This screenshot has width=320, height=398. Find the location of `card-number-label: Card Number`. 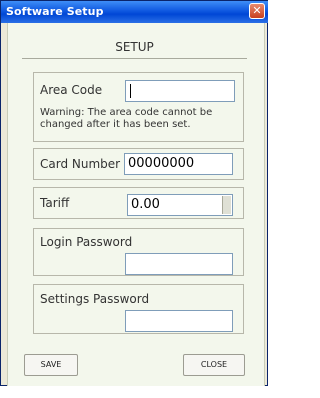

card-number-label: Card Number is located at coordinates (80, 164).